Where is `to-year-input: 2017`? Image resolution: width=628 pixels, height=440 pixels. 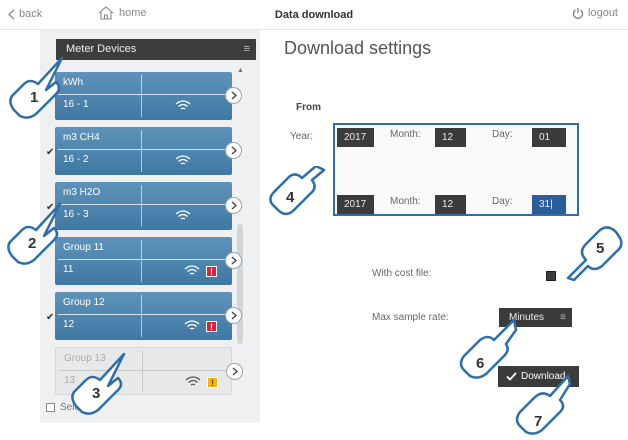 to-year-input: 2017 is located at coordinates (355, 204).